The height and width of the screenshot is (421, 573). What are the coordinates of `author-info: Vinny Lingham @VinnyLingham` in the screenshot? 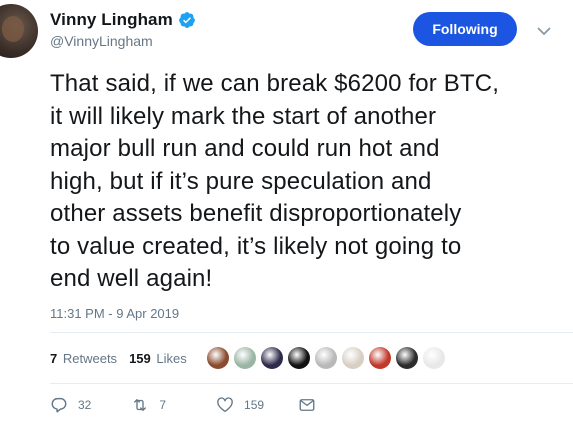 It's located at (123, 29).